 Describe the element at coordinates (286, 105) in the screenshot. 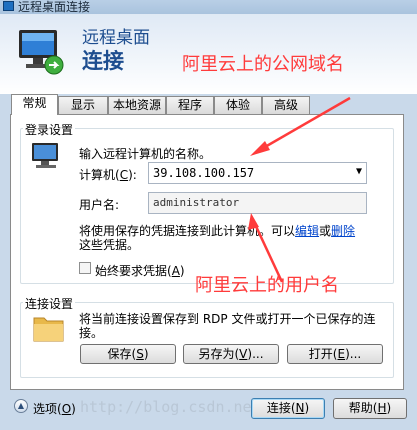

I see `tab-advanced: 高级` at that location.